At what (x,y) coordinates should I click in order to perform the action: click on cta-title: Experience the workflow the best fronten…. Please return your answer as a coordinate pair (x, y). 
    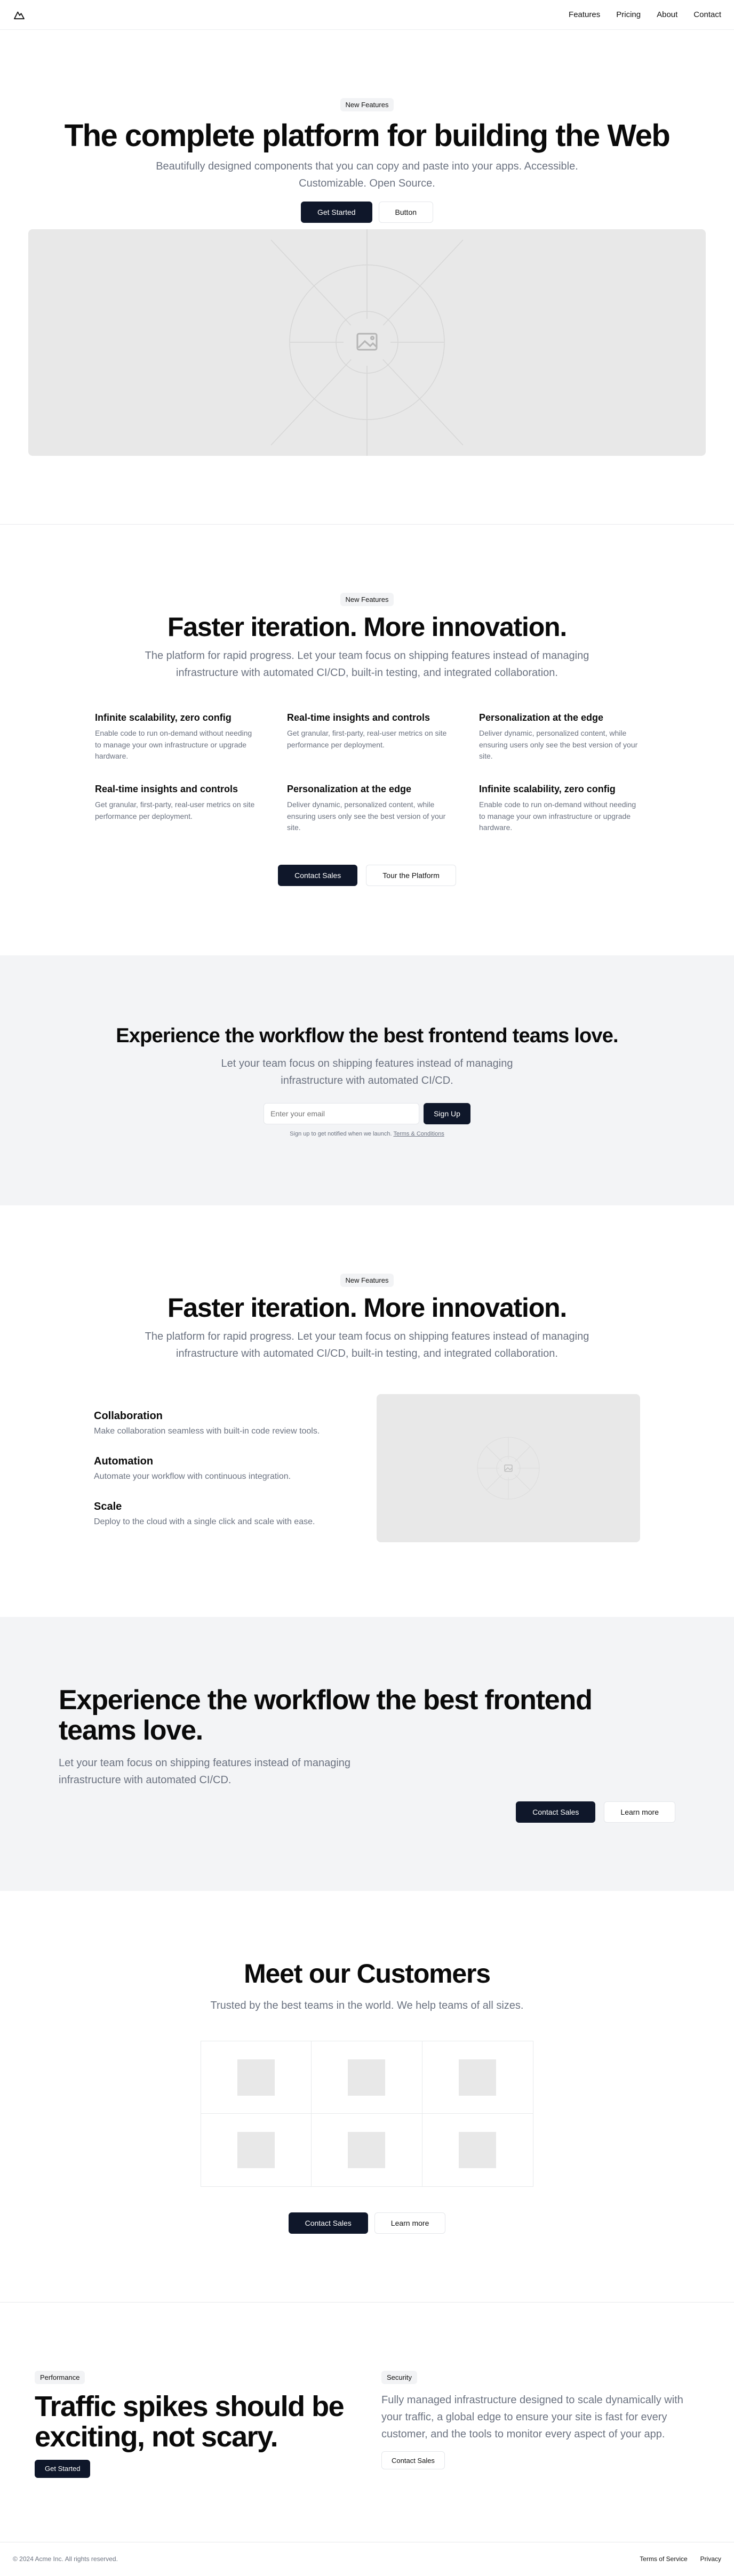
    Looking at the image, I should click on (326, 1715).